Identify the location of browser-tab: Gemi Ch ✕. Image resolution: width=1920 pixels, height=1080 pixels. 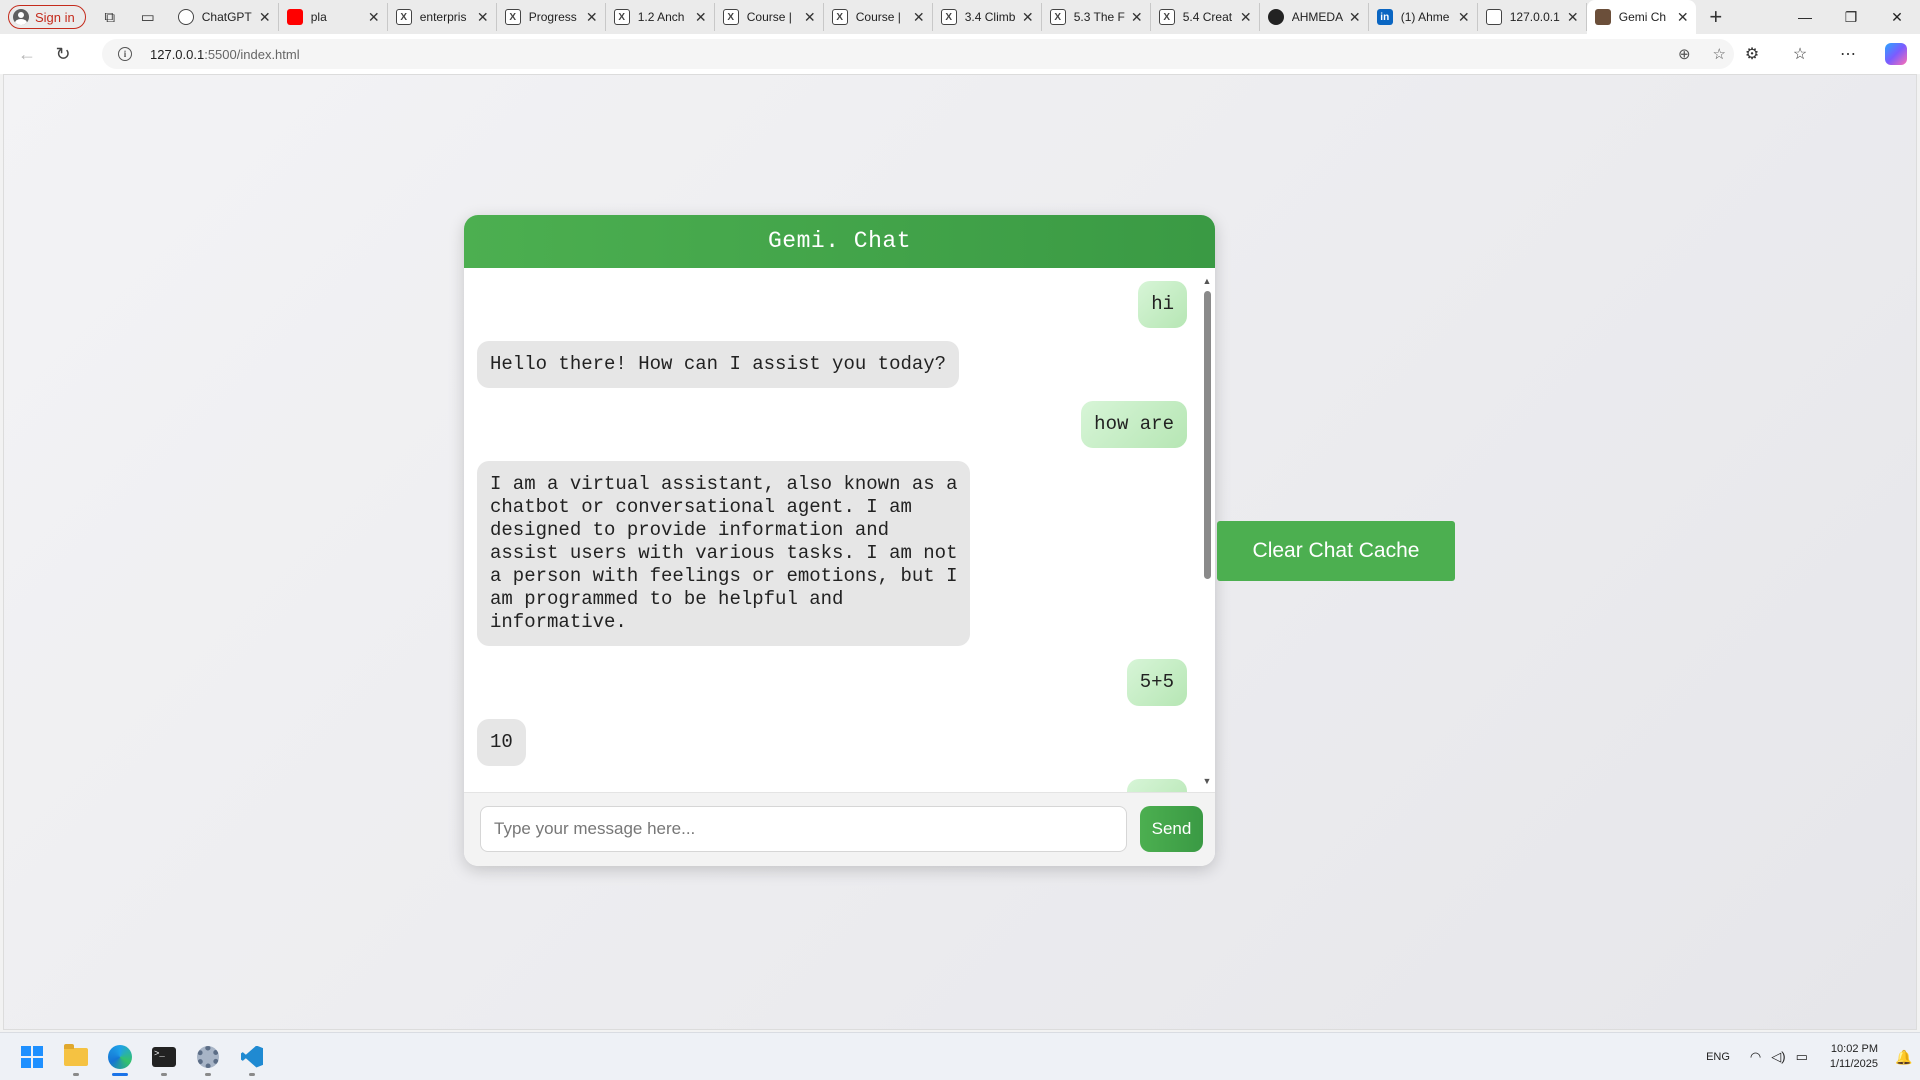
(1641, 17).